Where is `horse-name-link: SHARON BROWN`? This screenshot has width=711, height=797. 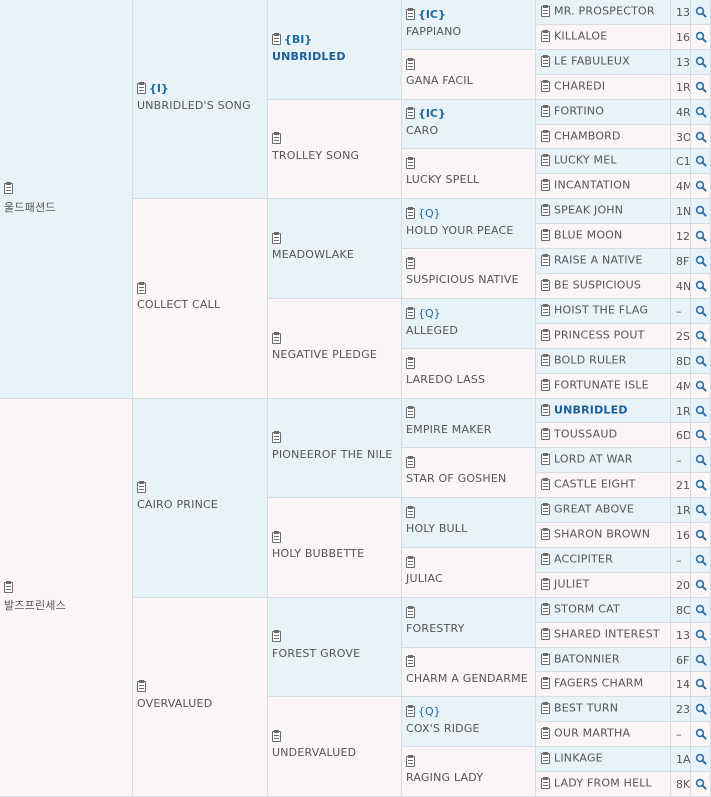
horse-name-link: SHARON BROWN is located at coordinates (602, 534).